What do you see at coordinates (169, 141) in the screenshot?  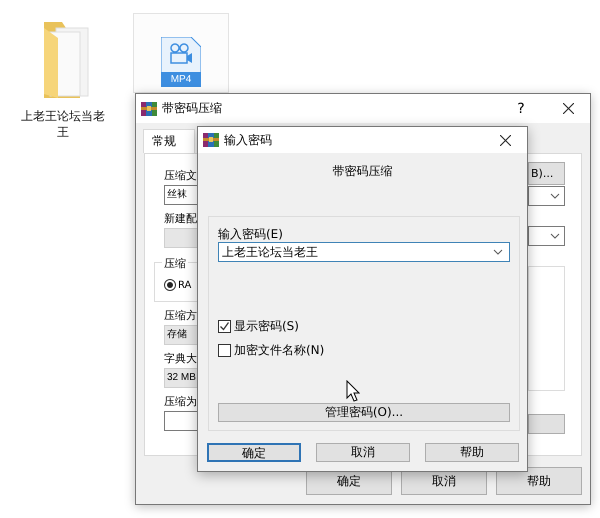 I see `tab: 常规` at bounding box center [169, 141].